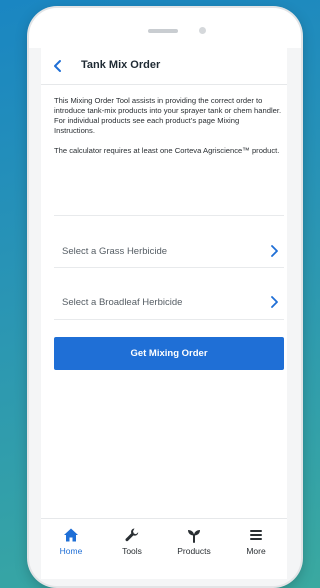  What do you see at coordinates (256, 535) in the screenshot?
I see `menu-icon` at bounding box center [256, 535].